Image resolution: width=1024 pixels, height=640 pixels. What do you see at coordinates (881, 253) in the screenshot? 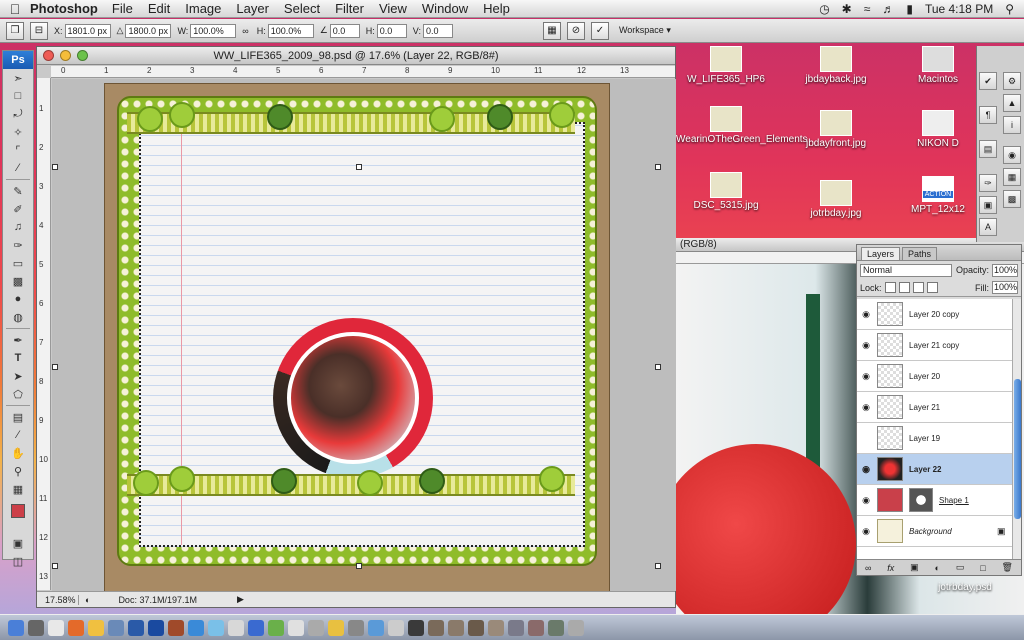
I see `tab-layers: Layers` at bounding box center [881, 253].